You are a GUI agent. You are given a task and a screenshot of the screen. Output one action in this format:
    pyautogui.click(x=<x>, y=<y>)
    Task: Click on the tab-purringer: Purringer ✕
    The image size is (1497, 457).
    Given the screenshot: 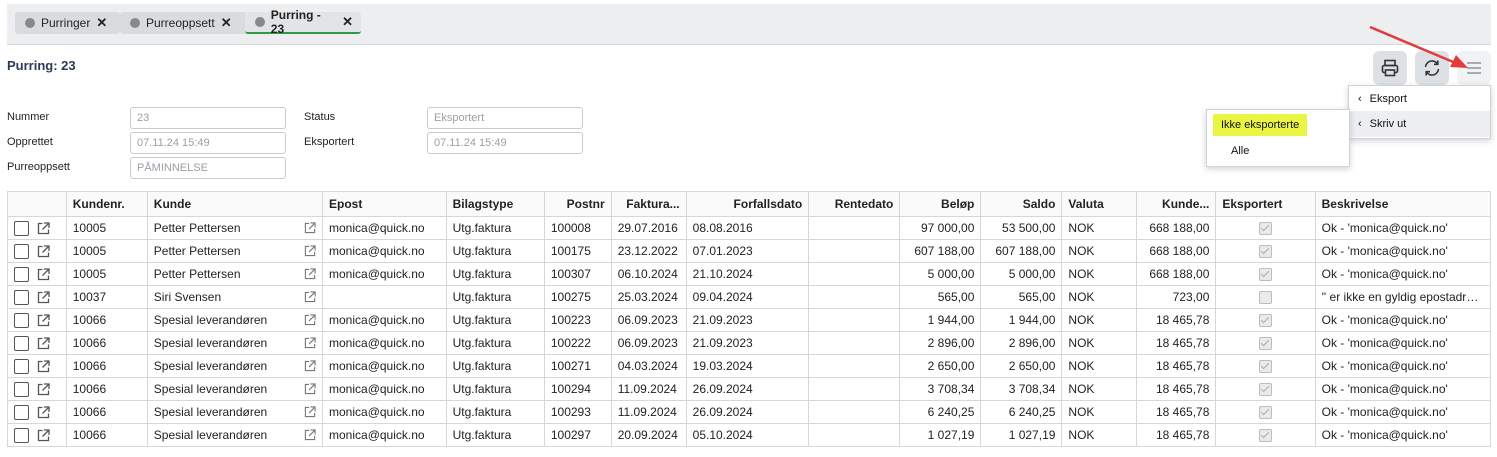 What is the action you would take?
    pyautogui.click(x=67, y=23)
    